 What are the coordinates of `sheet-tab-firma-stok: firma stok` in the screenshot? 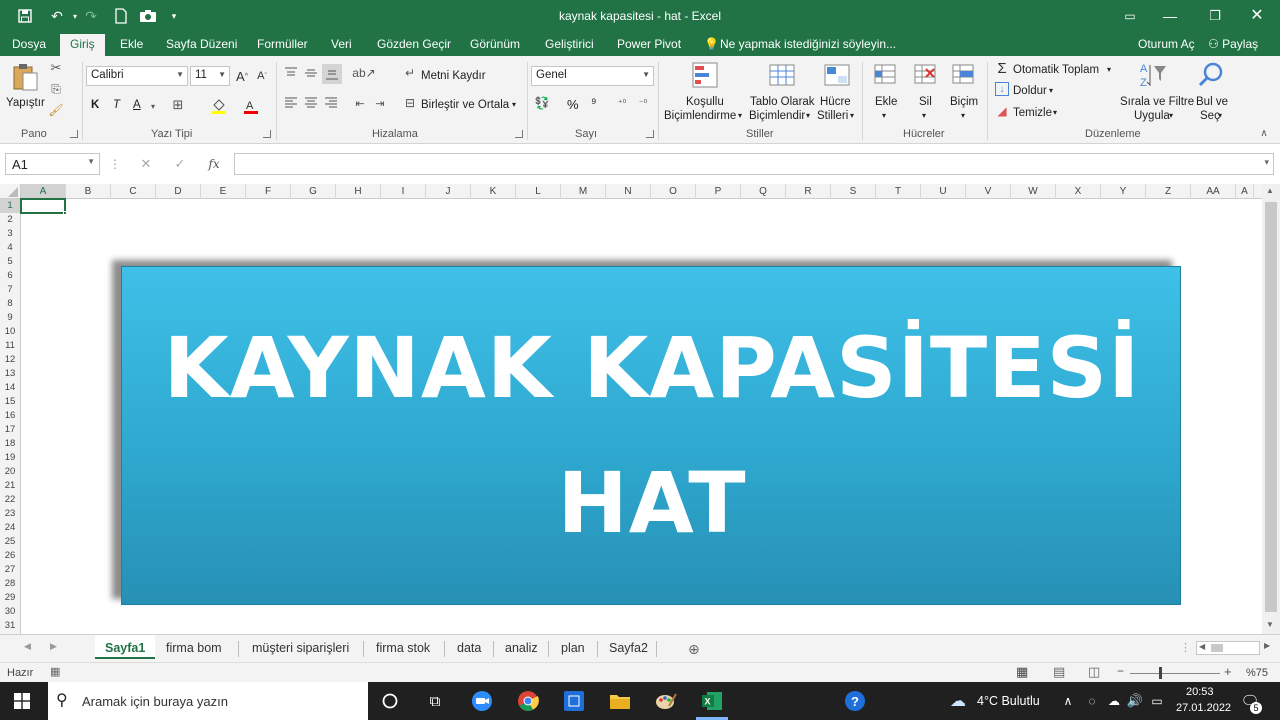 It's located at (403, 648).